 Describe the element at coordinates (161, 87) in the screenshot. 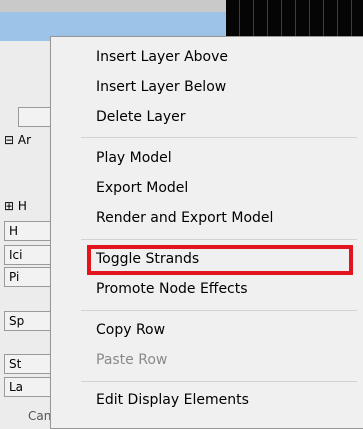

I see `menu-item-insert-layer-below: Insert Layer Below` at that location.